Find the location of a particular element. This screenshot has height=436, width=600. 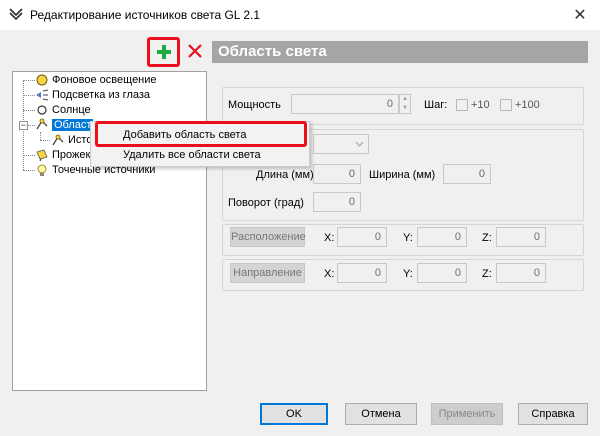

dir-y-label: Y: is located at coordinates (408, 274).